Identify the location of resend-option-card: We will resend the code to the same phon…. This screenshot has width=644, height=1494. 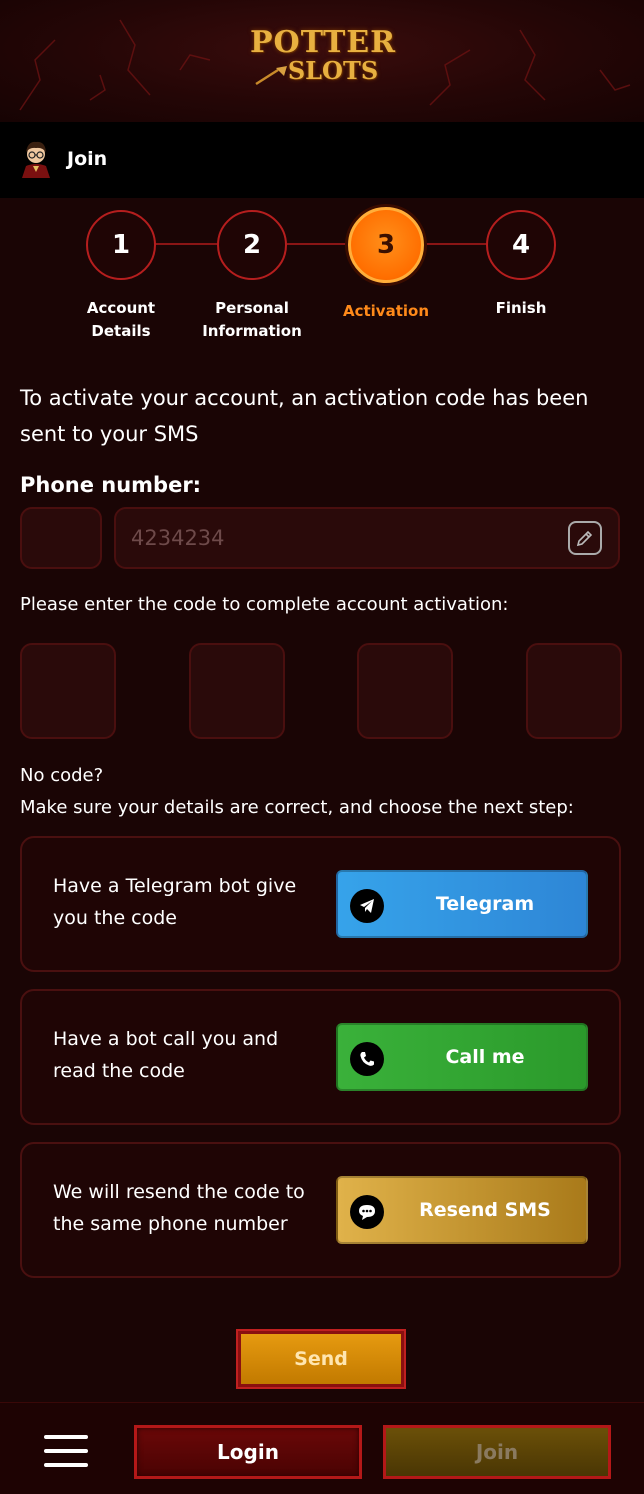
(320, 1210).